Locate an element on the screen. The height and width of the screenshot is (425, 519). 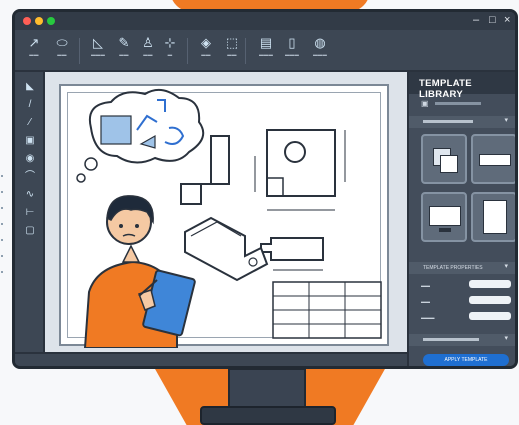
left-toolbox: ◣ / ⁄ ▣ ◉ ⌒ ∿ ⊢ ▢ is located at coordinates (30, 212).